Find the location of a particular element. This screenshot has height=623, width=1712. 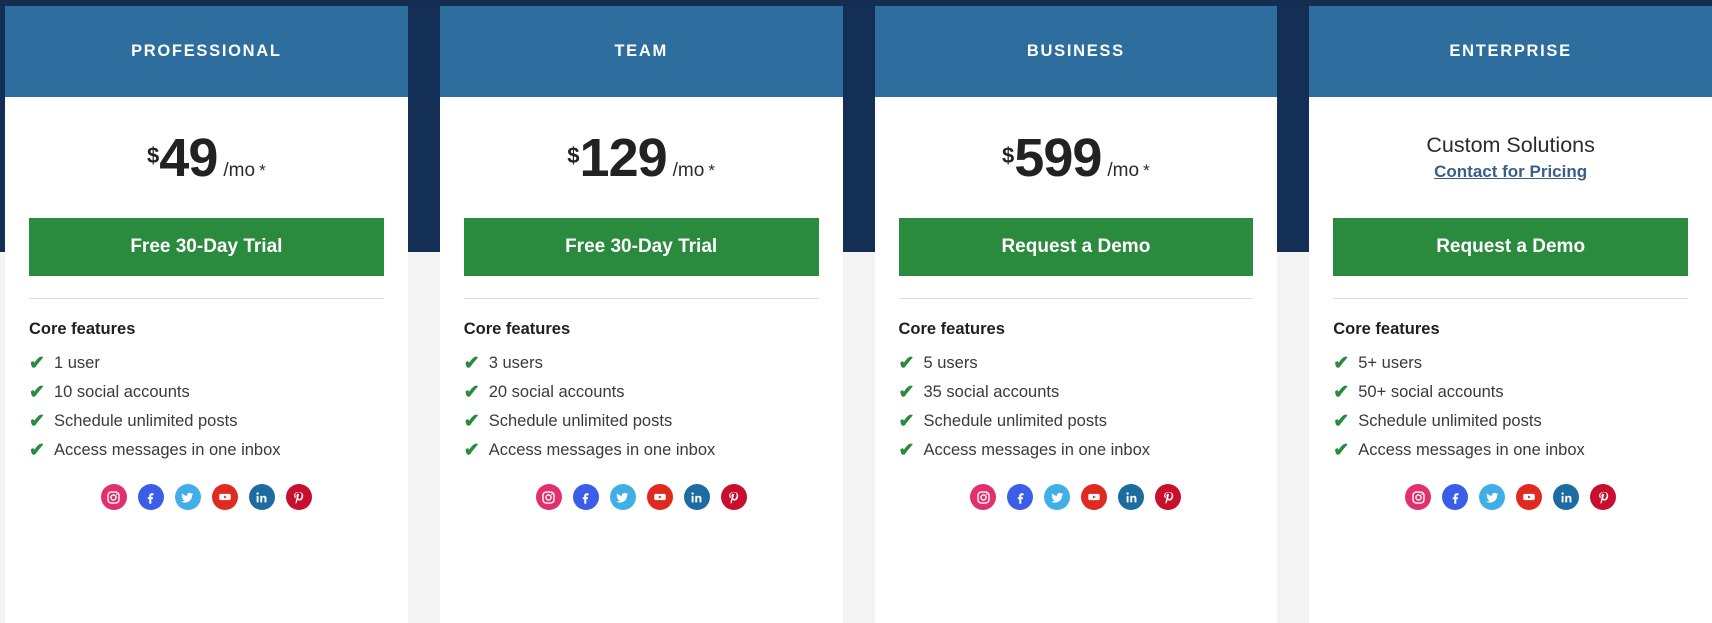

custom-pricing-zone-enterprise: Custom Solutions Contact for Pricing is located at coordinates (1510, 157).